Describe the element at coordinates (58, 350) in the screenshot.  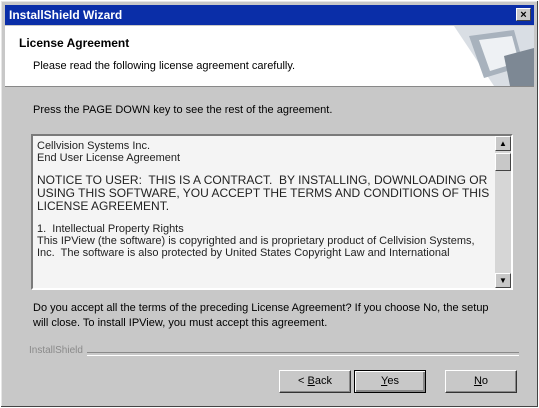
I see `installshield-brand-label: InstallShield` at that location.